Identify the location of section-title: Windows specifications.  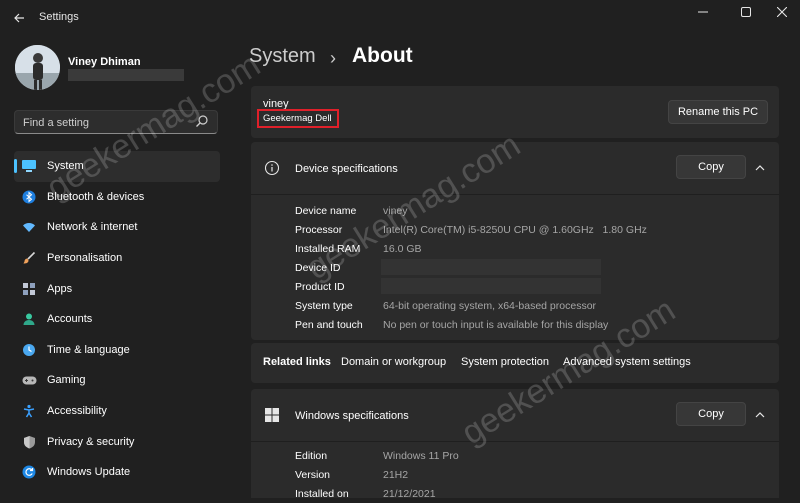
(352, 416).